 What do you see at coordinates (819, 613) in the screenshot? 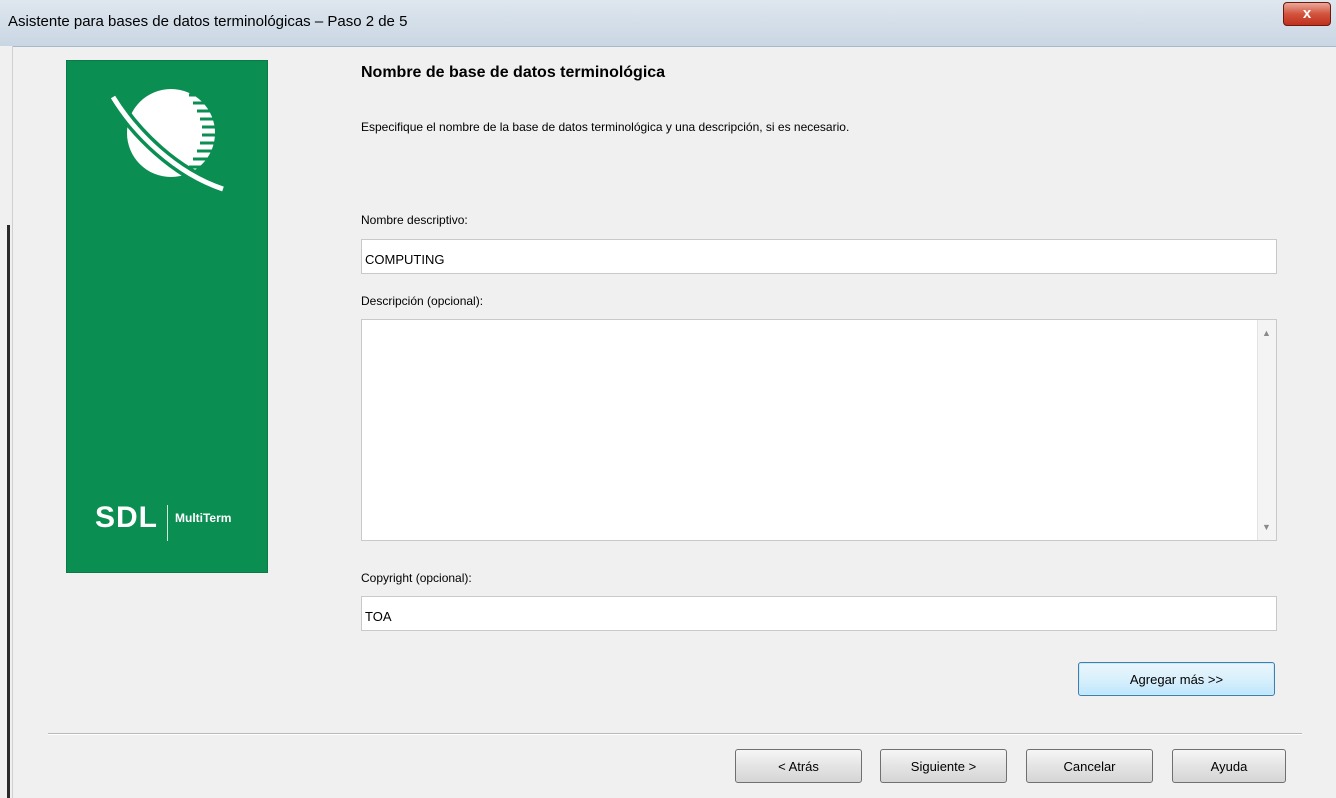
I see `copyright-input` at bounding box center [819, 613].